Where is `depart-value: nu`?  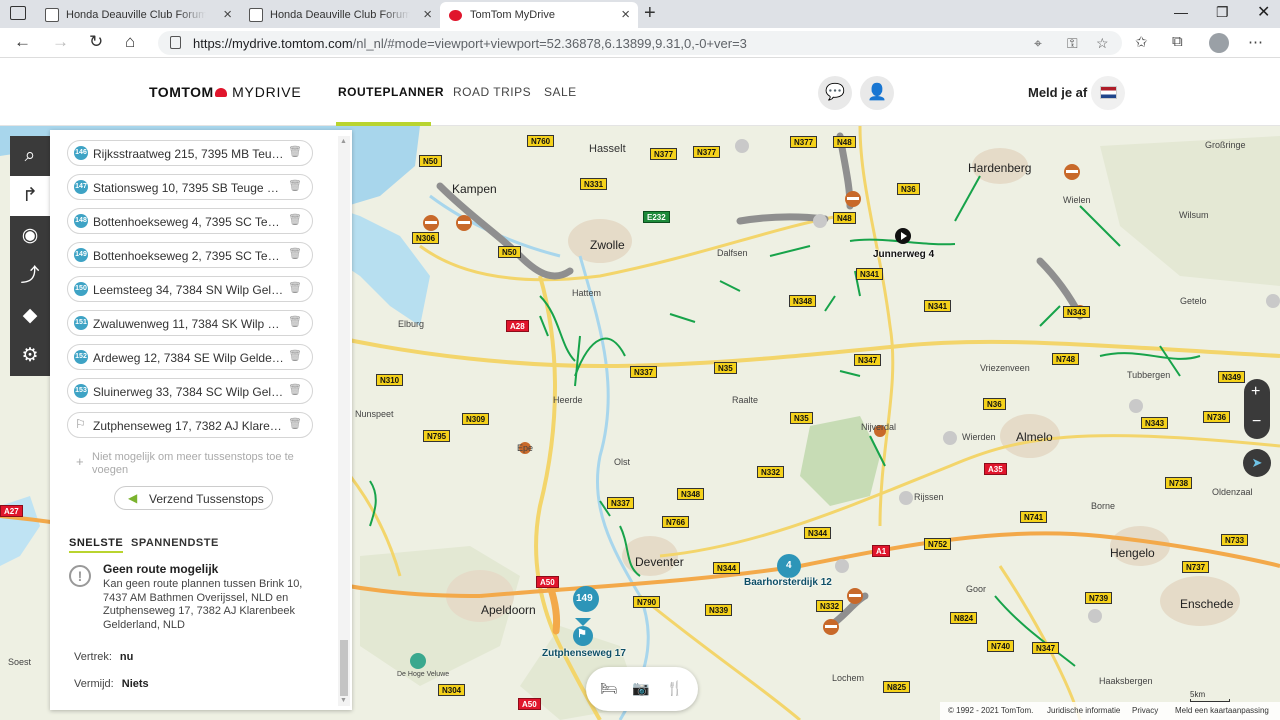 depart-value: nu is located at coordinates (126, 657).